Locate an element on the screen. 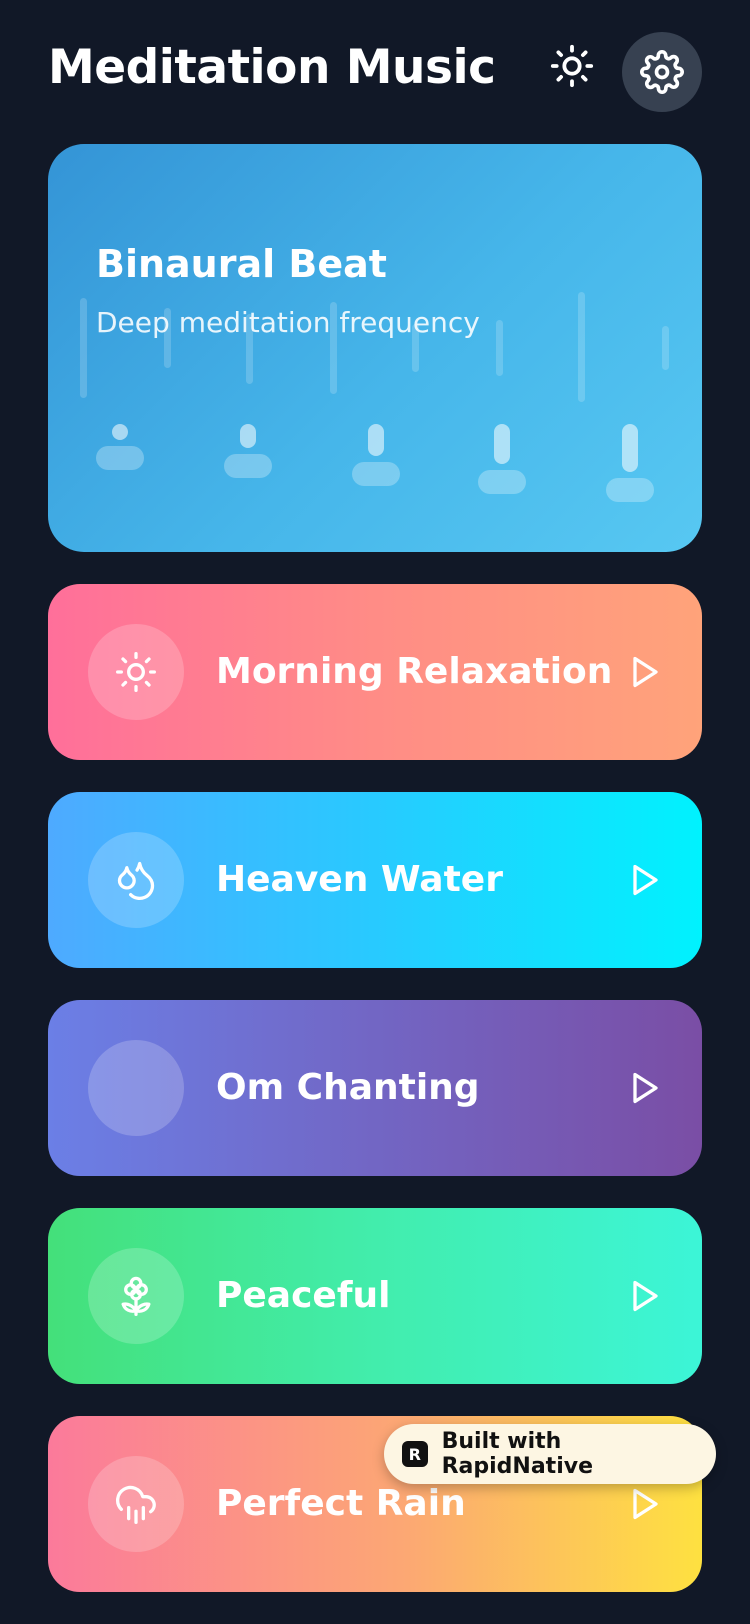 The width and height of the screenshot is (750, 1624). settings-button is located at coordinates (662, 72).